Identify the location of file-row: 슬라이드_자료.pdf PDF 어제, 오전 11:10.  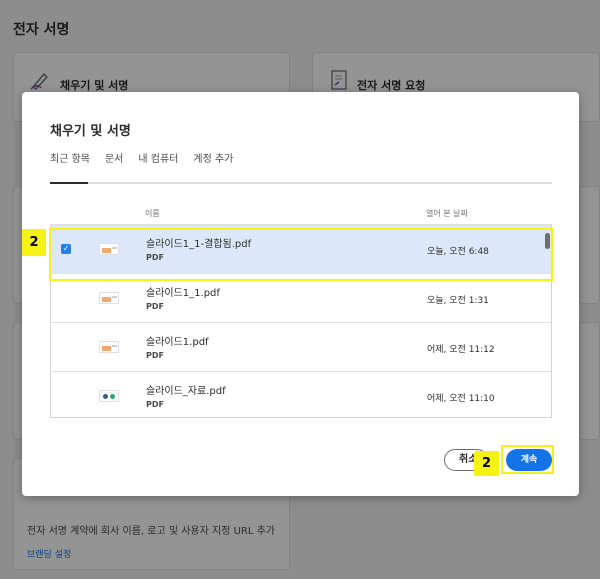
(301, 394).